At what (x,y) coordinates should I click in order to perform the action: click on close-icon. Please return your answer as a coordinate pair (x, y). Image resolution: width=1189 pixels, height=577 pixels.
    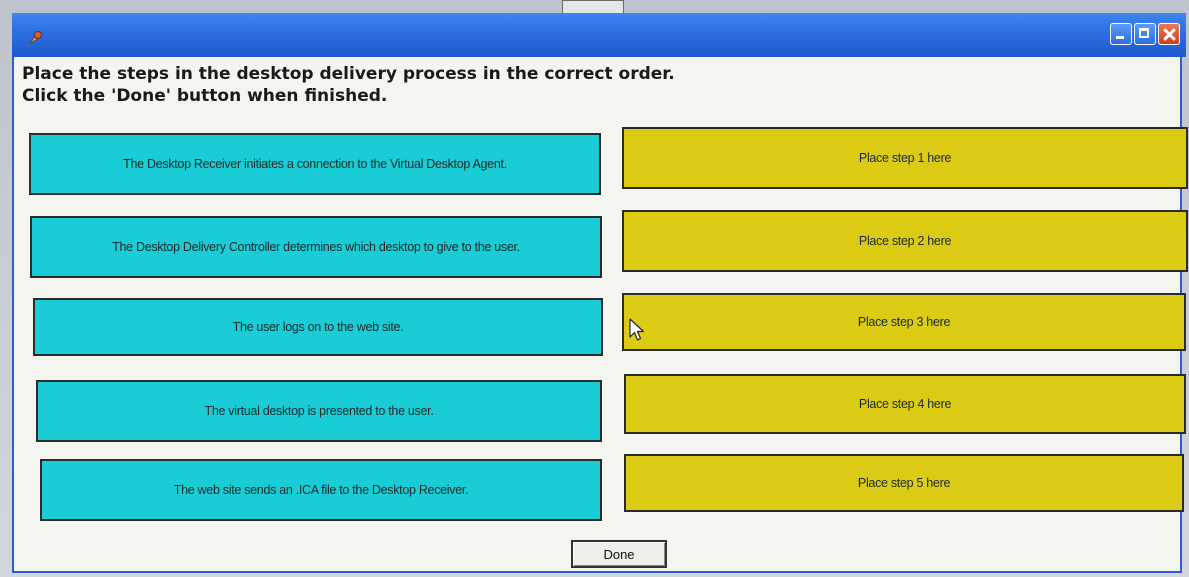
    Looking at the image, I should click on (1169, 34).